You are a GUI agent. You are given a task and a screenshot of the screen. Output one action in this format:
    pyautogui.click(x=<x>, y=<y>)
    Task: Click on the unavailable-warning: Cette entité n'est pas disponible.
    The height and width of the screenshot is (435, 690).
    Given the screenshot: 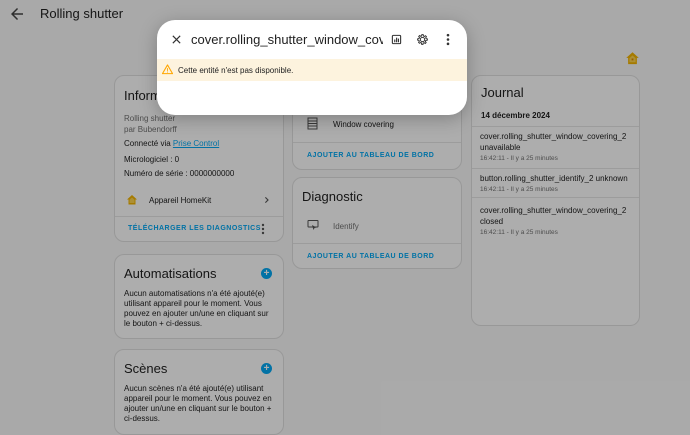 What is the action you would take?
    pyautogui.click(x=312, y=70)
    